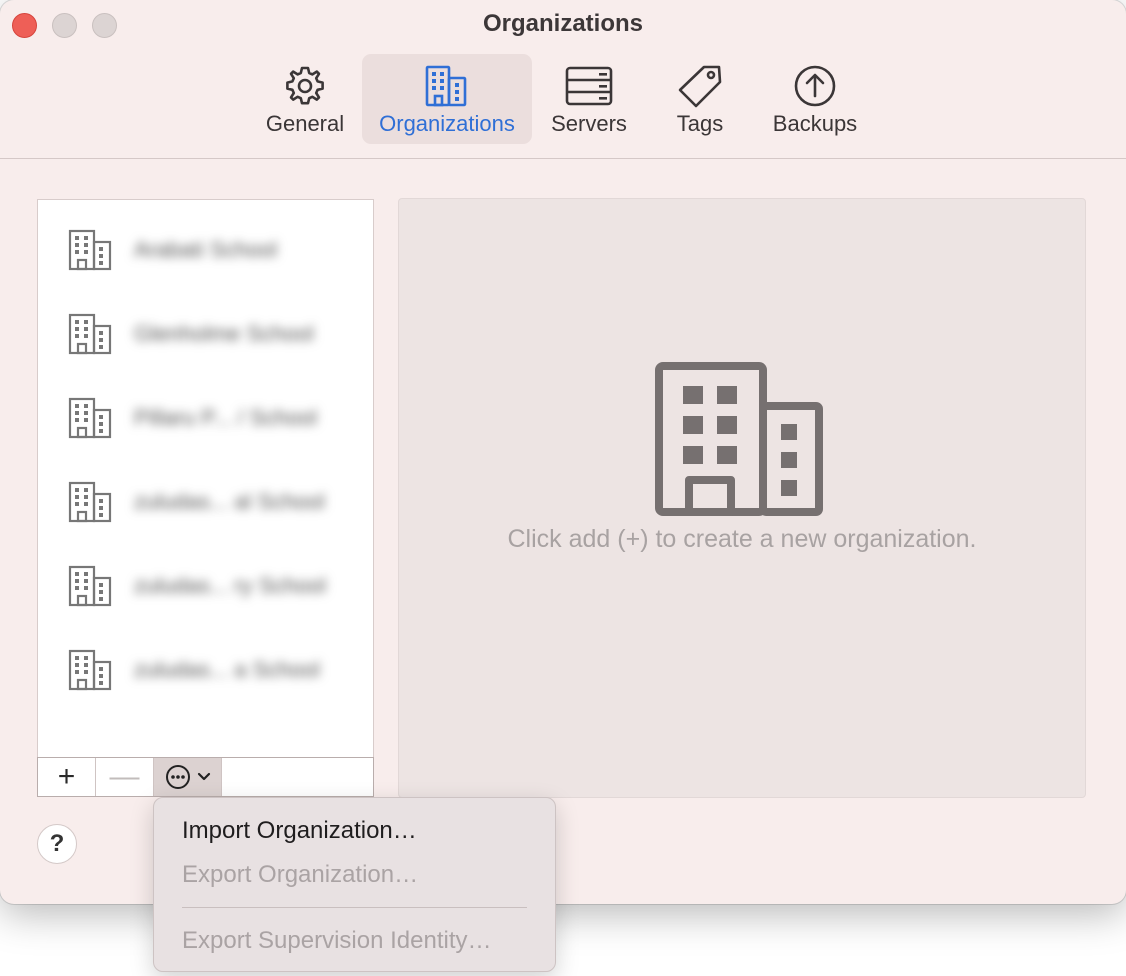 The image size is (1126, 976). I want to click on list-item: Arabati School, so click(205, 247).